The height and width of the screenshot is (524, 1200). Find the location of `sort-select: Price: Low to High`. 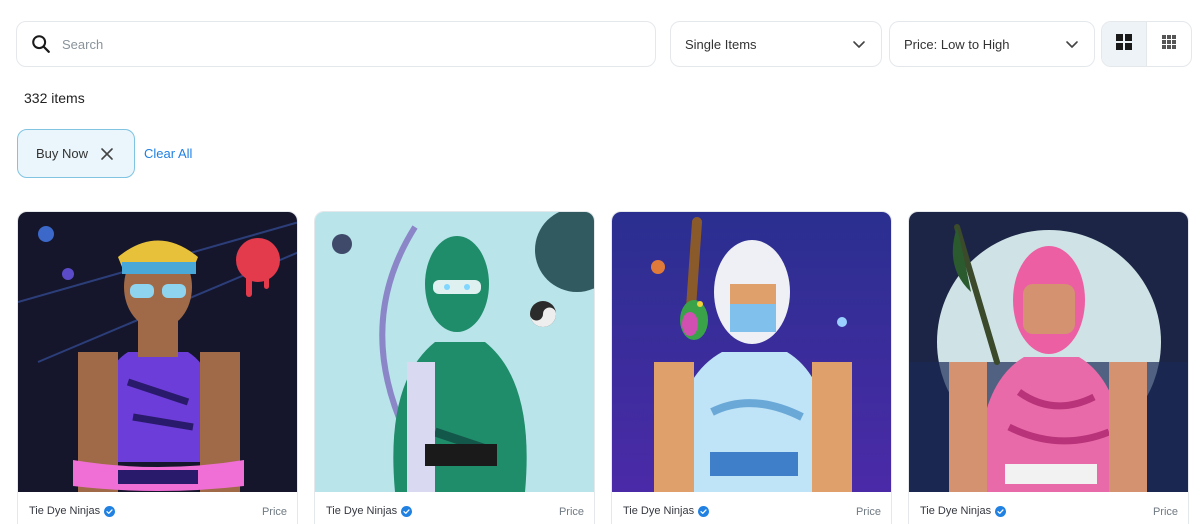

sort-select: Price: Low to High is located at coordinates (992, 44).